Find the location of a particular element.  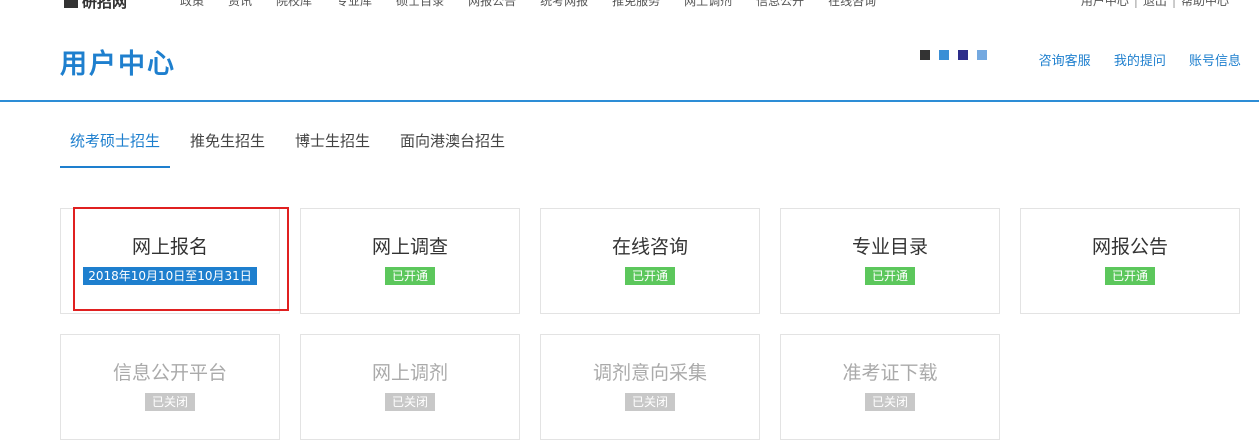

nav-item-majors: 专业库 is located at coordinates (354, 4).